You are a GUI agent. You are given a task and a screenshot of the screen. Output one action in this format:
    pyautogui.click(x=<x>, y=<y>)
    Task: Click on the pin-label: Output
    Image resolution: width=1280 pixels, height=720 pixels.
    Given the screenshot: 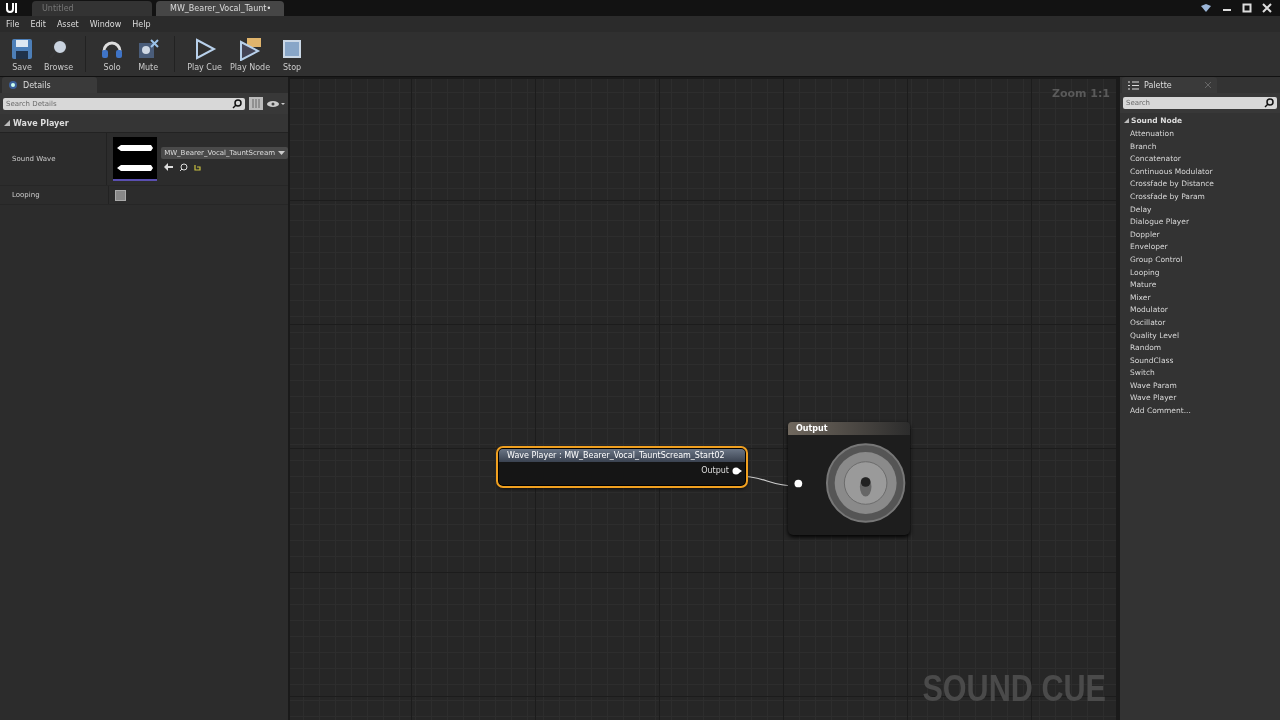 What is the action you would take?
    pyautogui.click(x=715, y=470)
    